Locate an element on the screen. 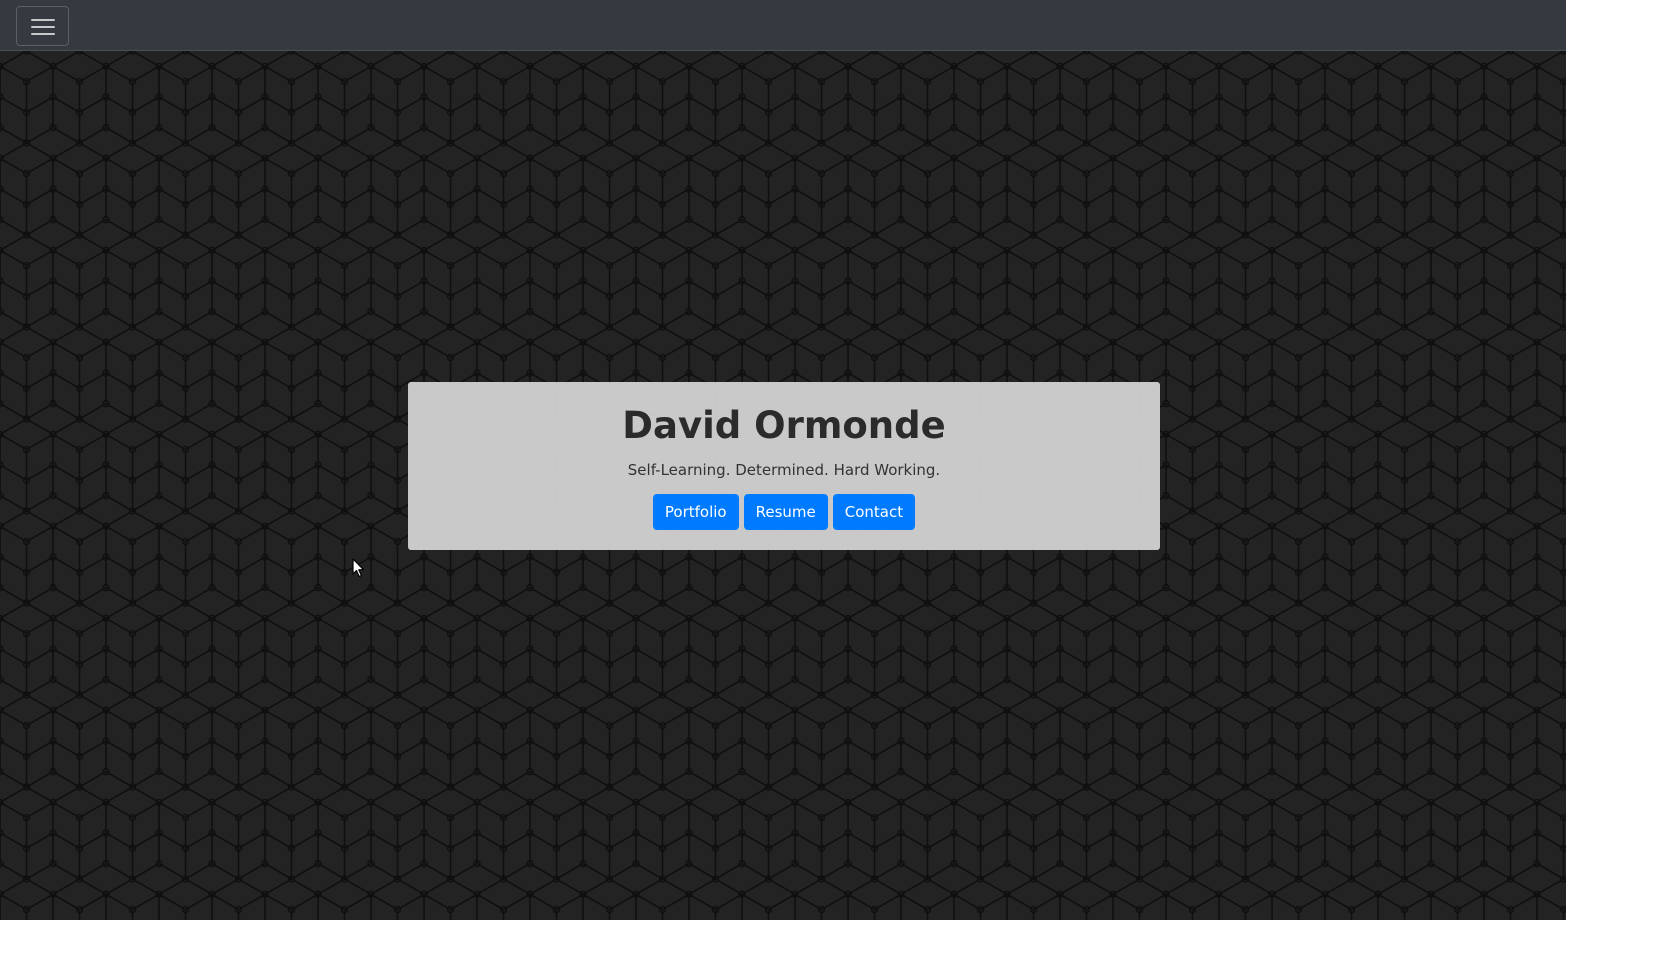 The image size is (1666, 979). profile-tagline: Self-Learning. Determined. Hard Working. is located at coordinates (784, 470).